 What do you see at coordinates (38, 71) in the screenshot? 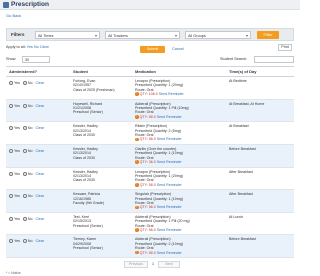
I see `column-header-administered: Administered?` at bounding box center [38, 71].